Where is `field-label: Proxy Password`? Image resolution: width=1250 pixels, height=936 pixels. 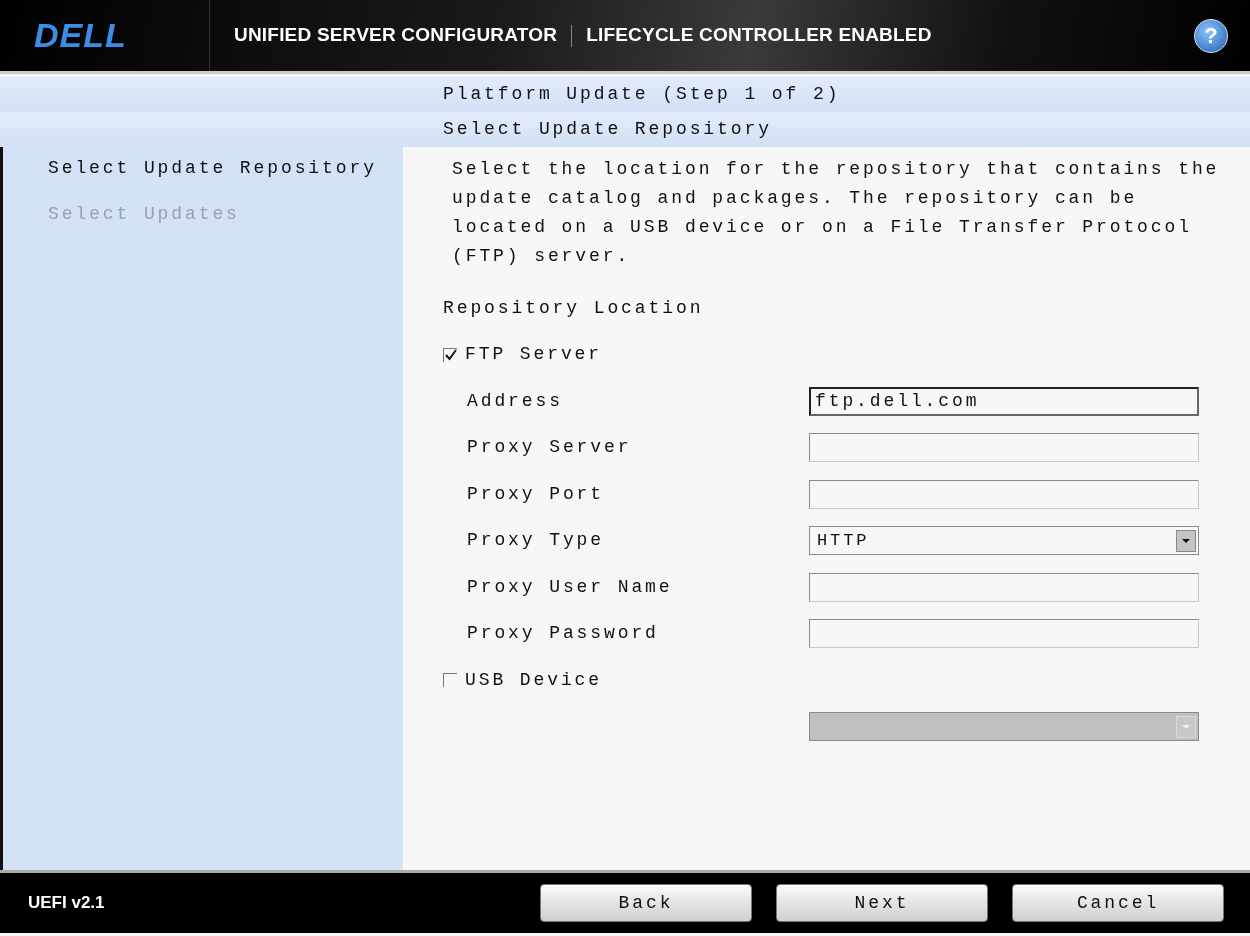 field-label: Proxy Password is located at coordinates (563, 633).